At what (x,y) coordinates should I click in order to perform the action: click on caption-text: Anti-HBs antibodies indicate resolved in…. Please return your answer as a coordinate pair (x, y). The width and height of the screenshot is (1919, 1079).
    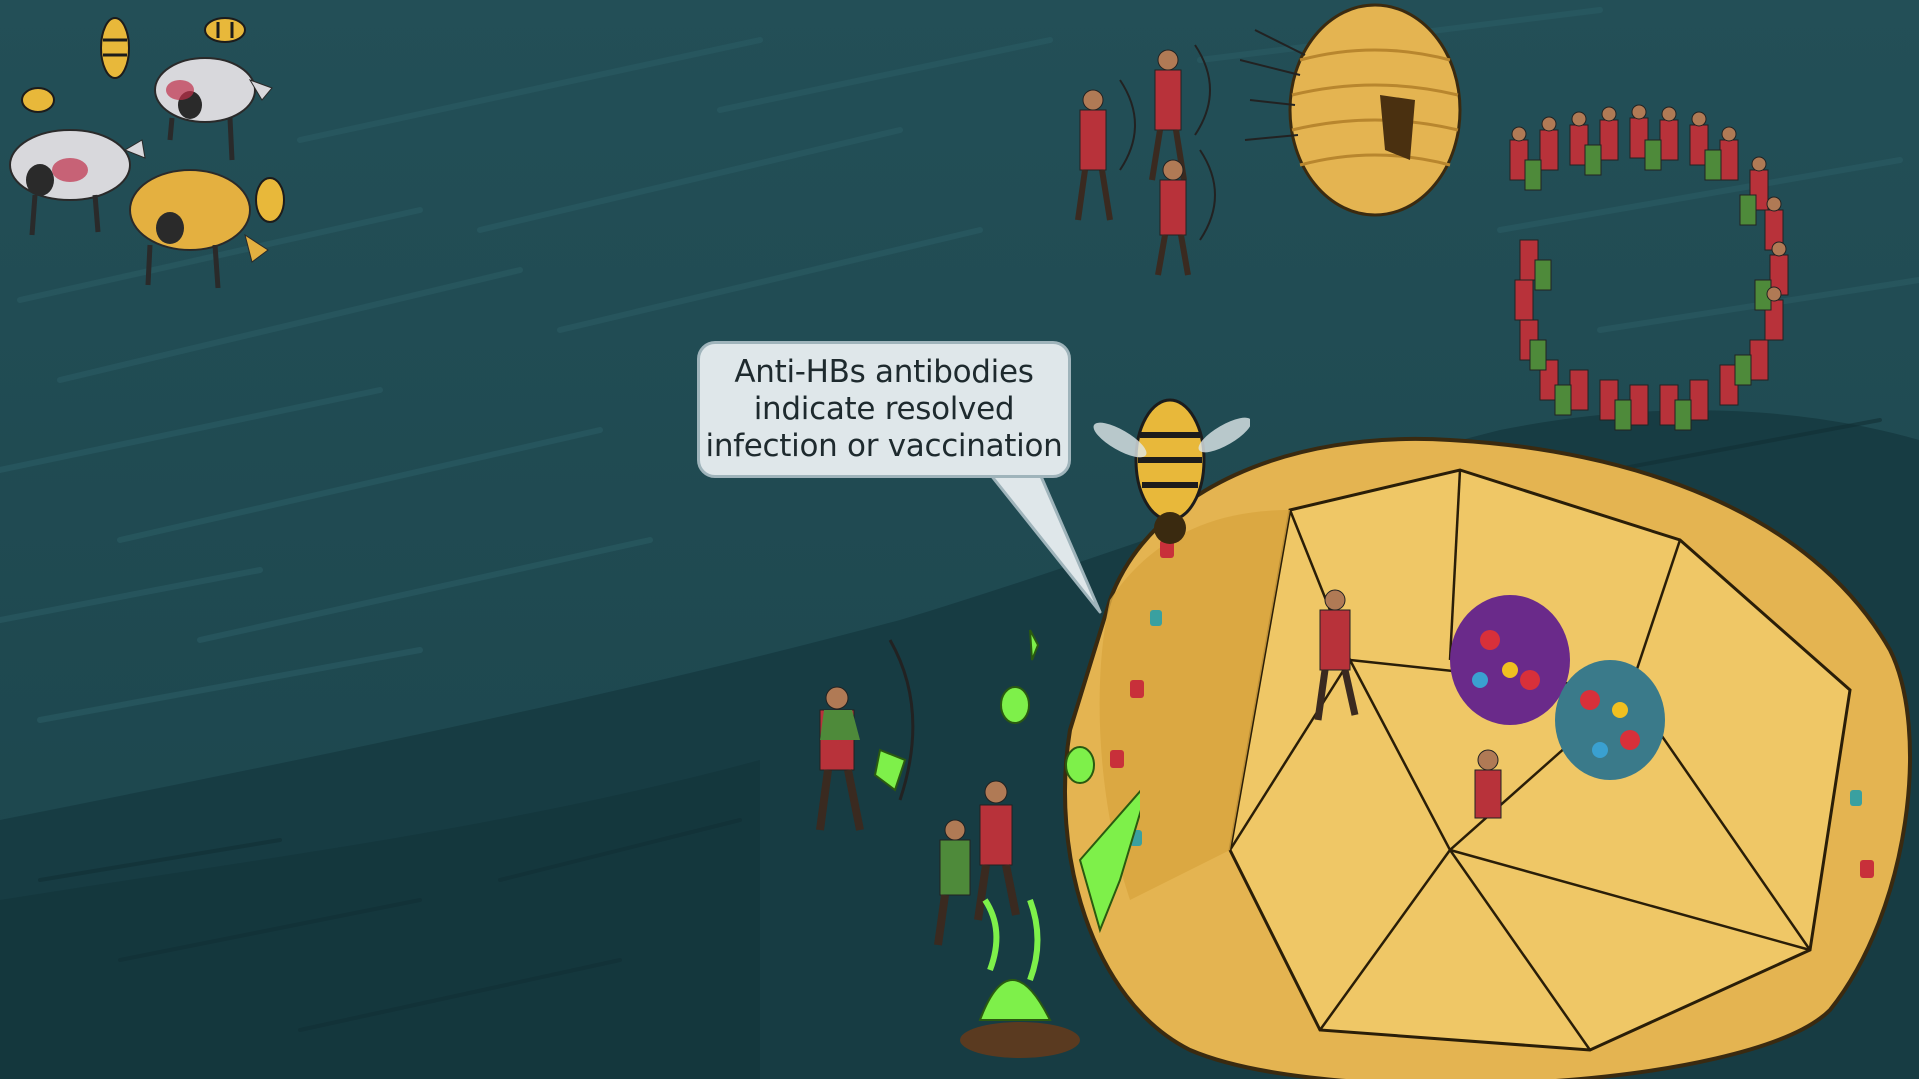
    Looking at the image, I should click on (884, 409).